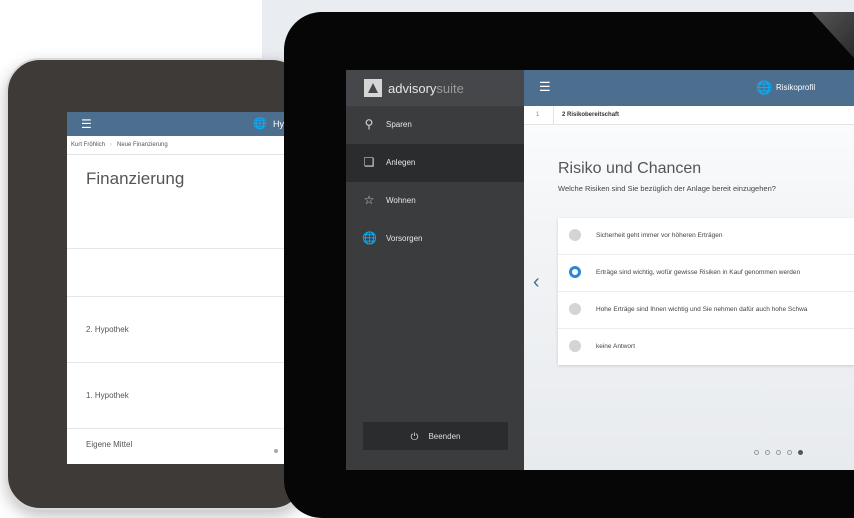 This screenshot has height=518, width=854. I want to click on step-current: 2 Risikobereitschaft, so click(591, 115).